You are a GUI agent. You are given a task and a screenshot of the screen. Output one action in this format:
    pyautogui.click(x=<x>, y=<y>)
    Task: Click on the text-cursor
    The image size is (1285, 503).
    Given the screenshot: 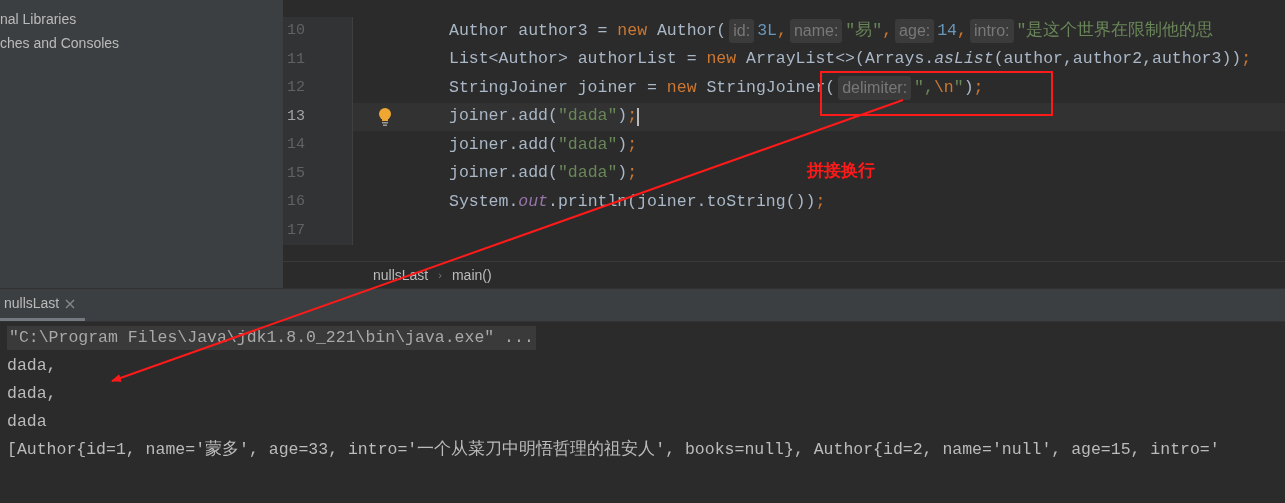 What is the action you would take?
    pyautogui.click(x=638, y=116)
    